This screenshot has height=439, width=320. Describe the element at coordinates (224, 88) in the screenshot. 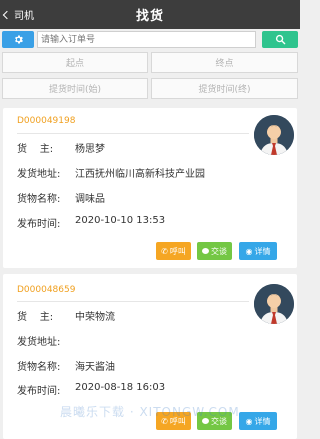

I see `pickup-end-filter: 提货时间(终)` at that location.